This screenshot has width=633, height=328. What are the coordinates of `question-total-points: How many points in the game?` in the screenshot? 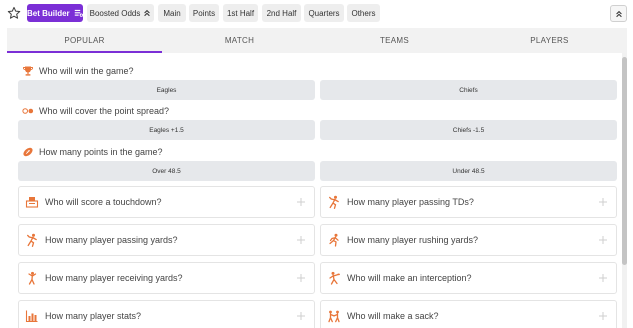 It's located at (92, 152).